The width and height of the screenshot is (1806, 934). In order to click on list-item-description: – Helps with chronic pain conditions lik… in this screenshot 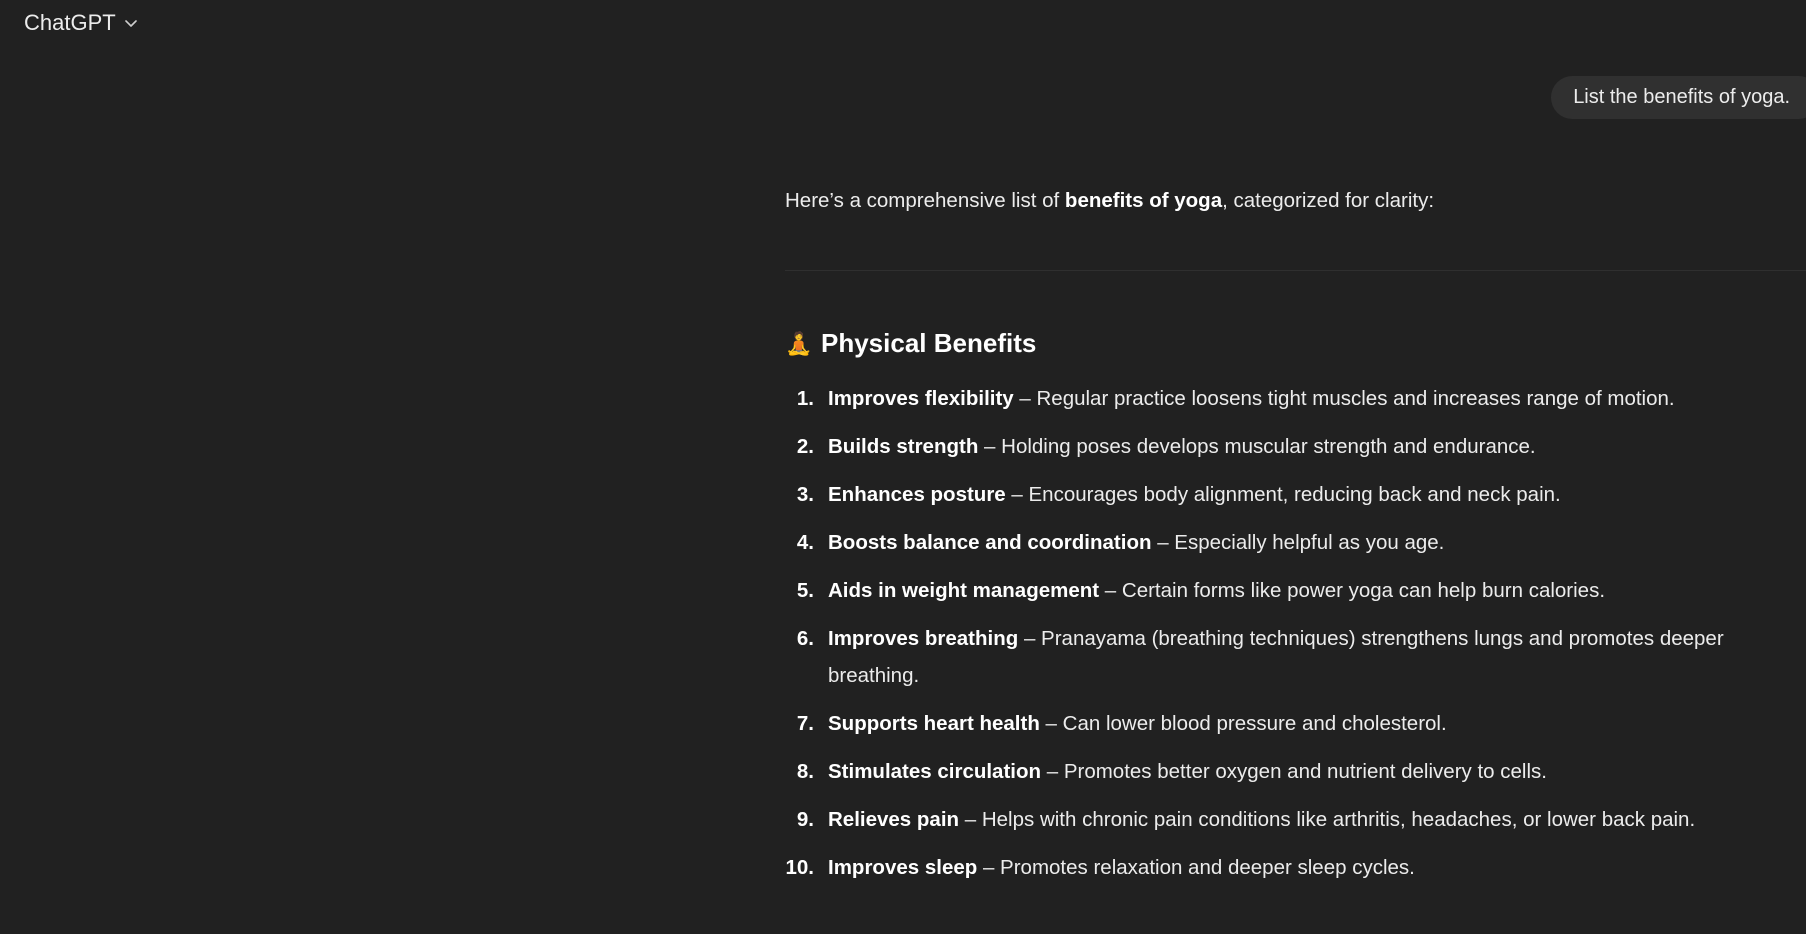, I will do `click(1327, 819)`.